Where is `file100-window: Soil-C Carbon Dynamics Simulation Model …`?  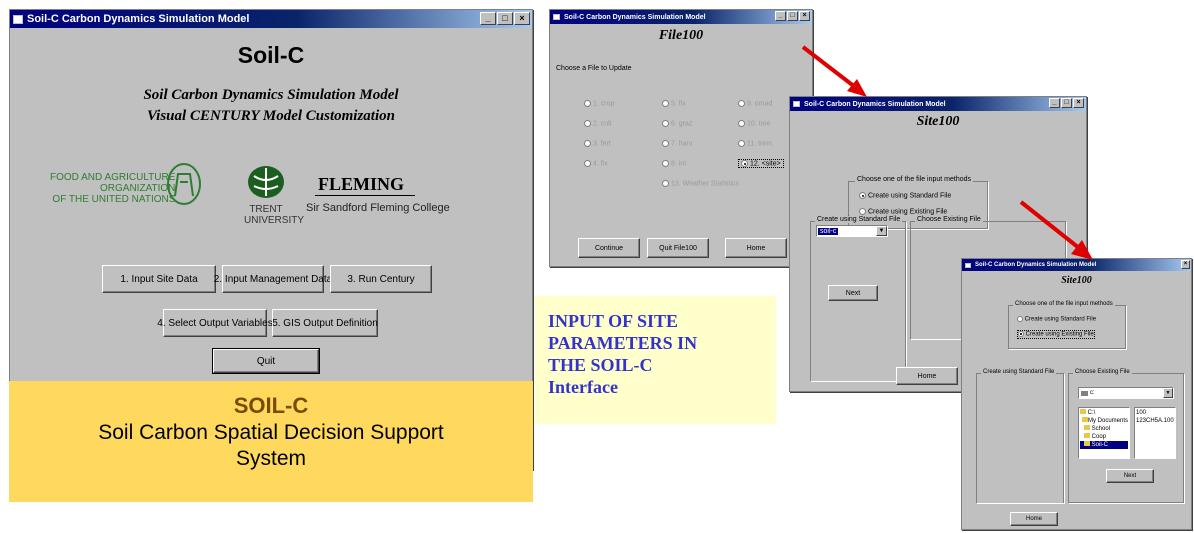 file100-window: Soil-C Carbon Dynamics Simulation Model … is located at coordinates (681, 138).